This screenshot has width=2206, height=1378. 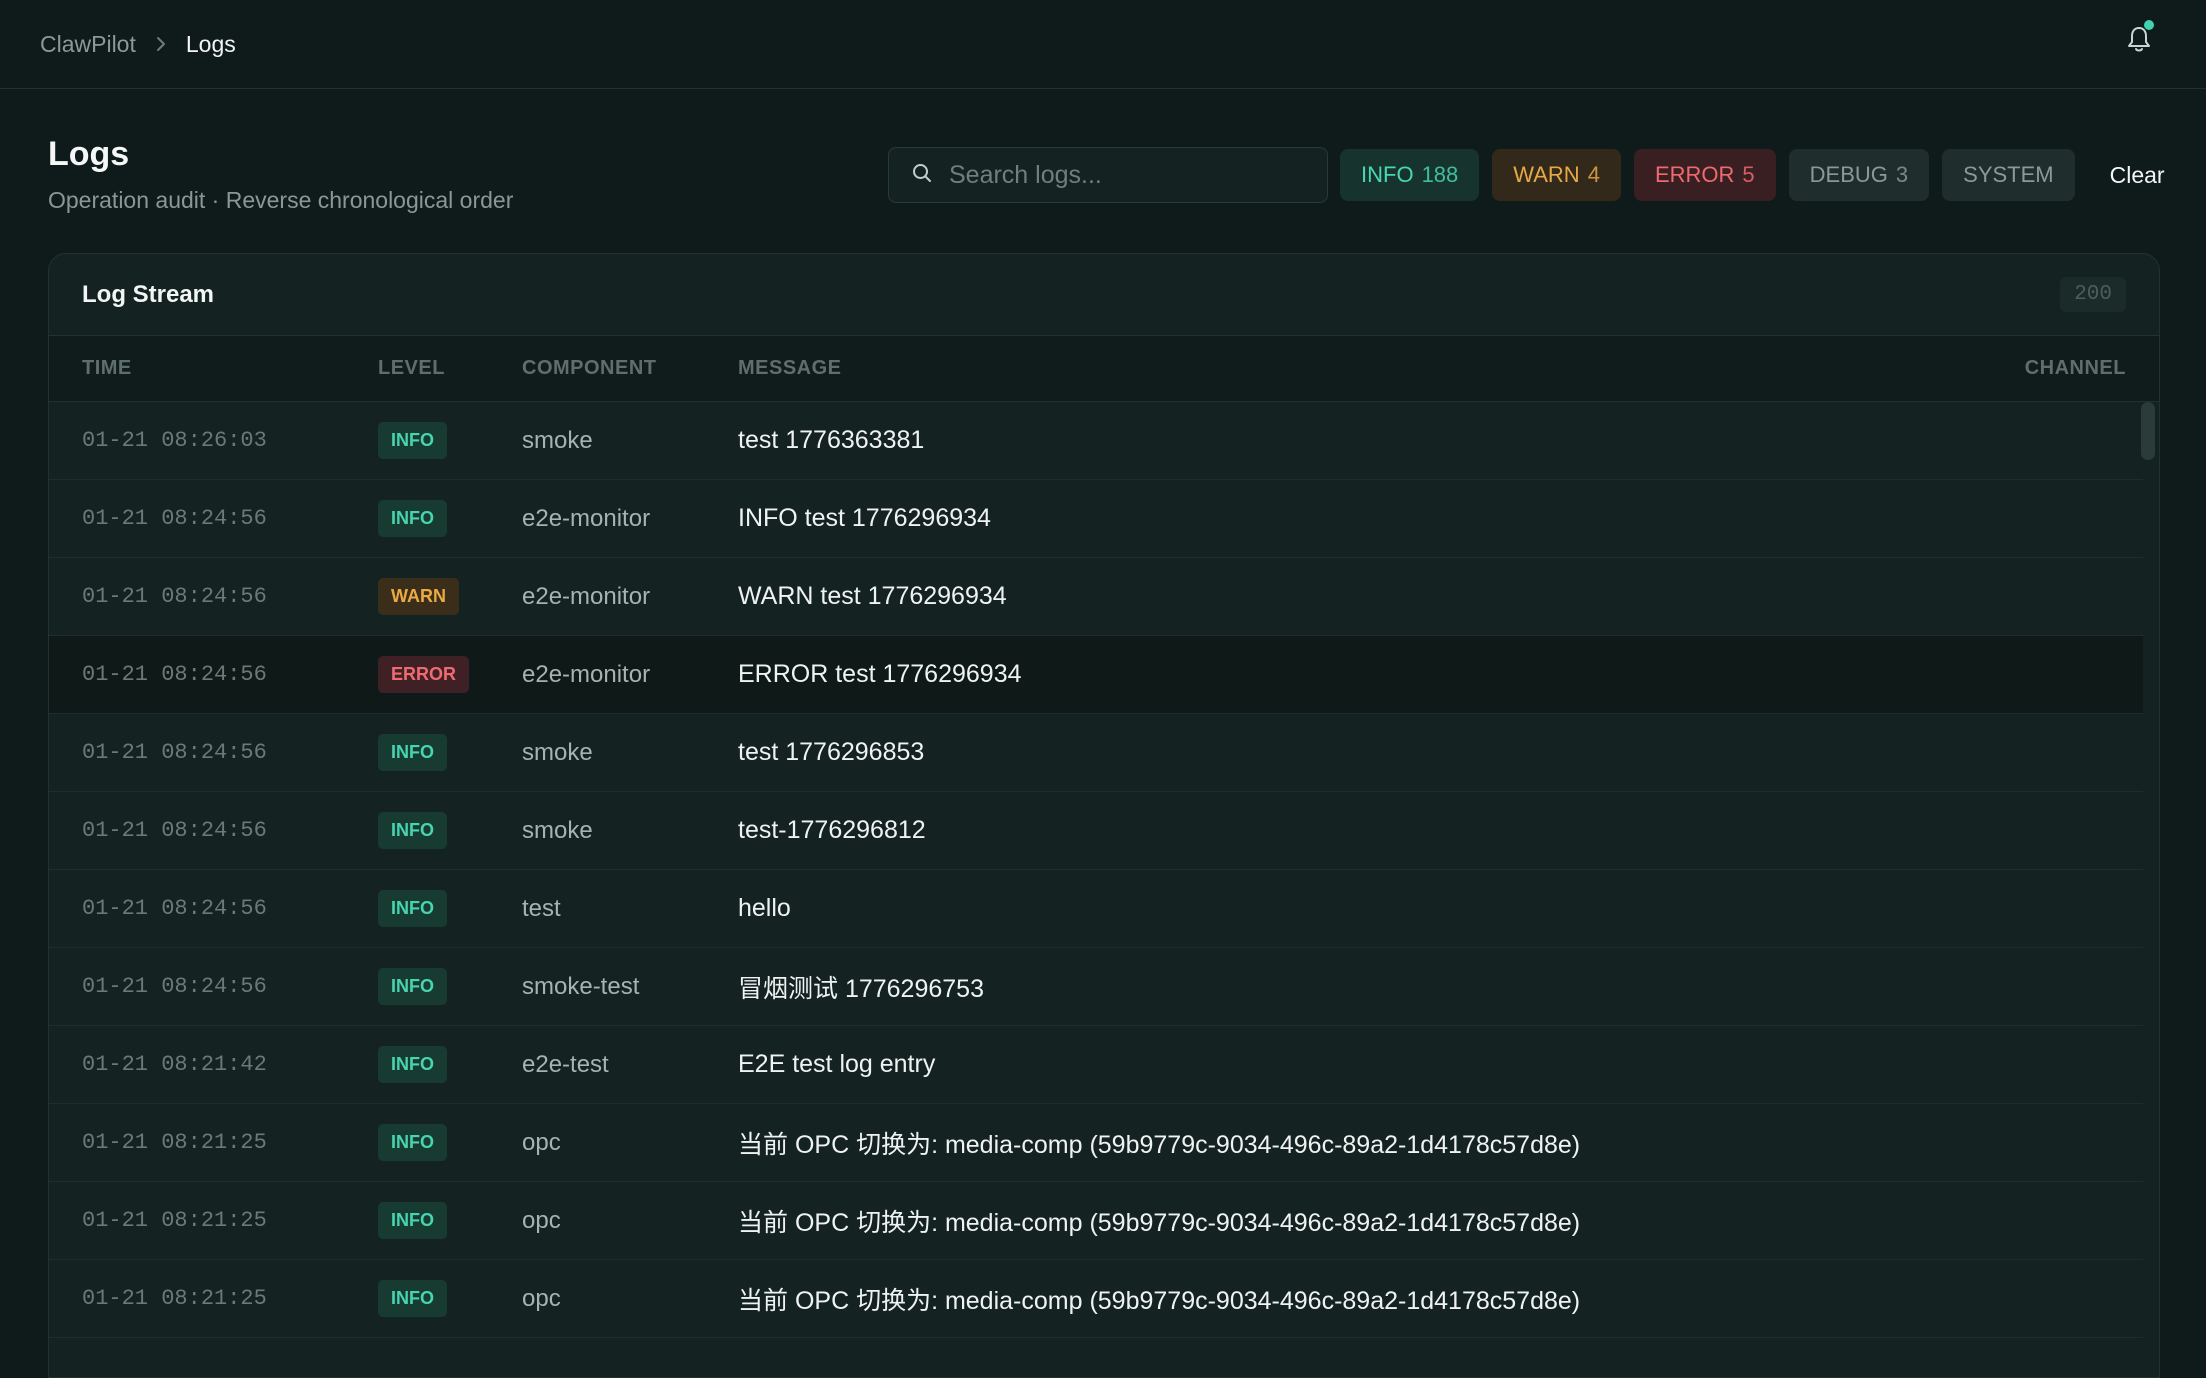 I want to click on row-message: test 1776363381, so click(x=831, y=440).